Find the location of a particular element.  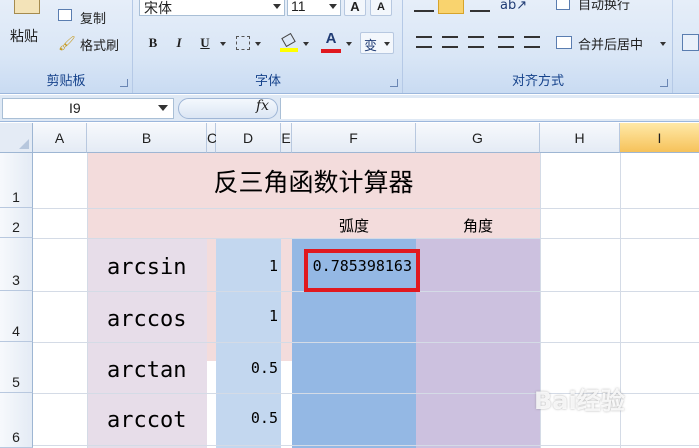

input-value-arccos: 1 is located at coordinates (247, 316).